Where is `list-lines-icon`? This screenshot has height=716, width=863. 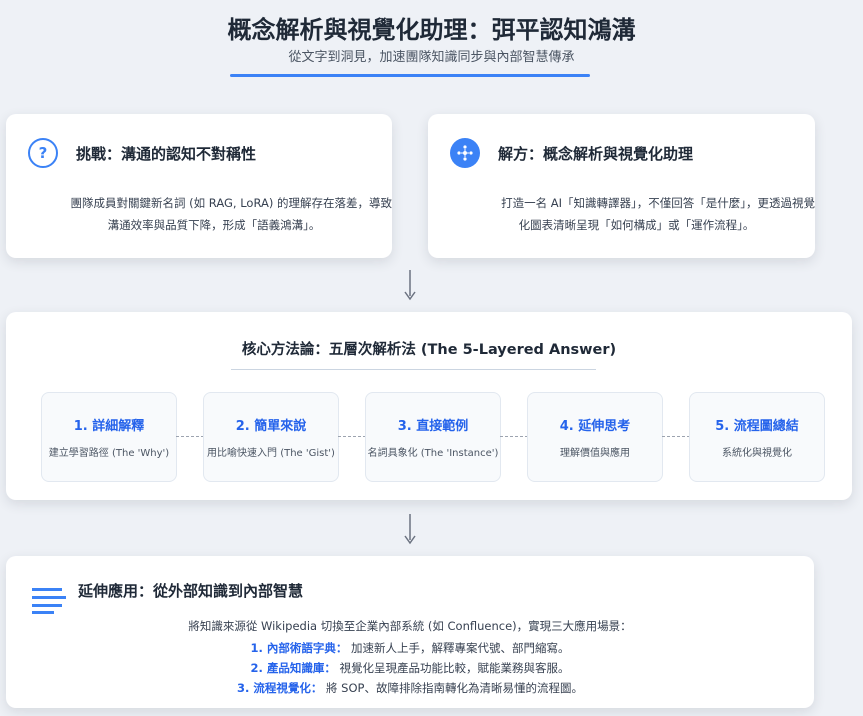
list-lines-icon is located at coordinates (49, 601).